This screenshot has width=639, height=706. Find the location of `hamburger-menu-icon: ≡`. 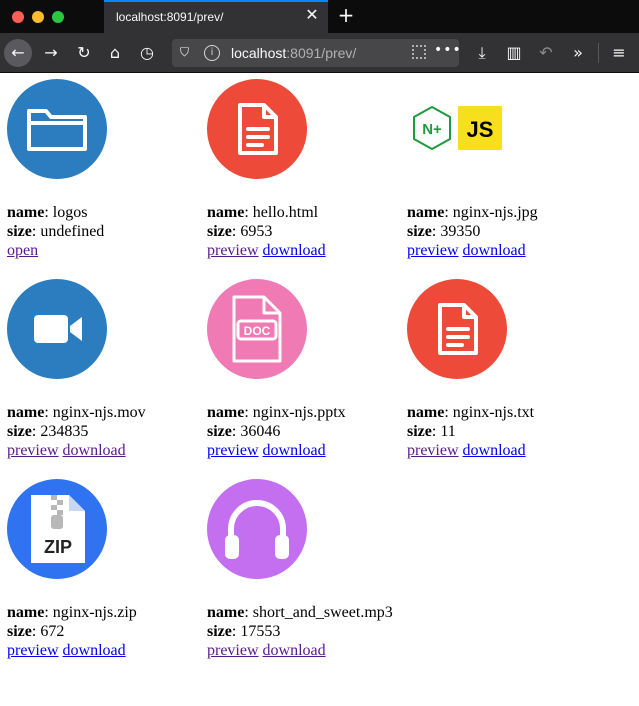

hamburger-menu-icon: ≡ is located at coordinates (619, 53).